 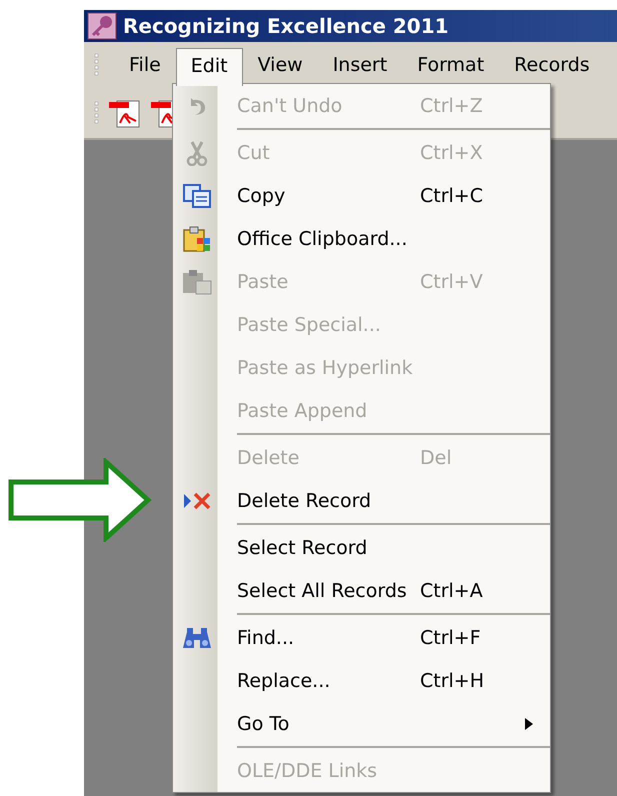 What do you see at coordinates (322, 591) in the screenshot?
I see `menu-item-label: Select All Records` at bounding box center [322, 591].